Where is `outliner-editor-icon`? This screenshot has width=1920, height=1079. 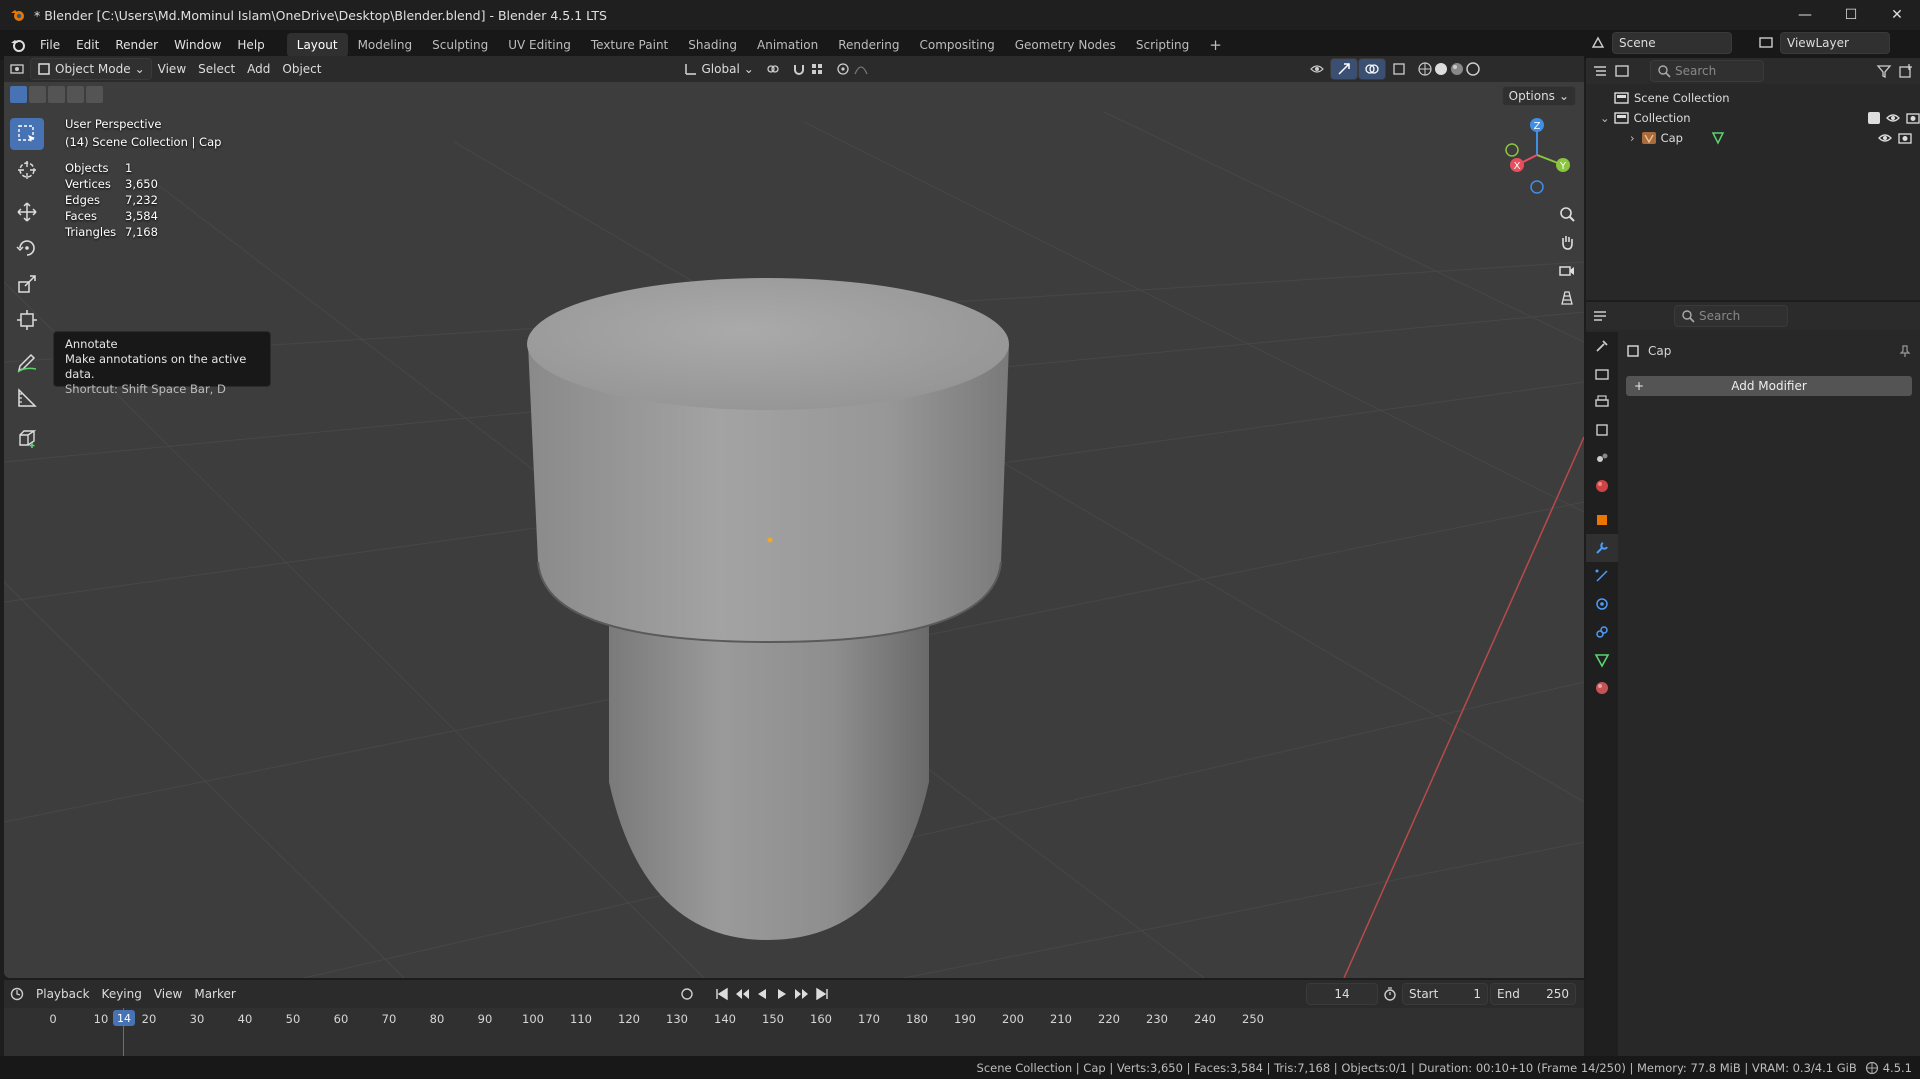
outliner-editor-icon is located at coordinates (1600, 71).